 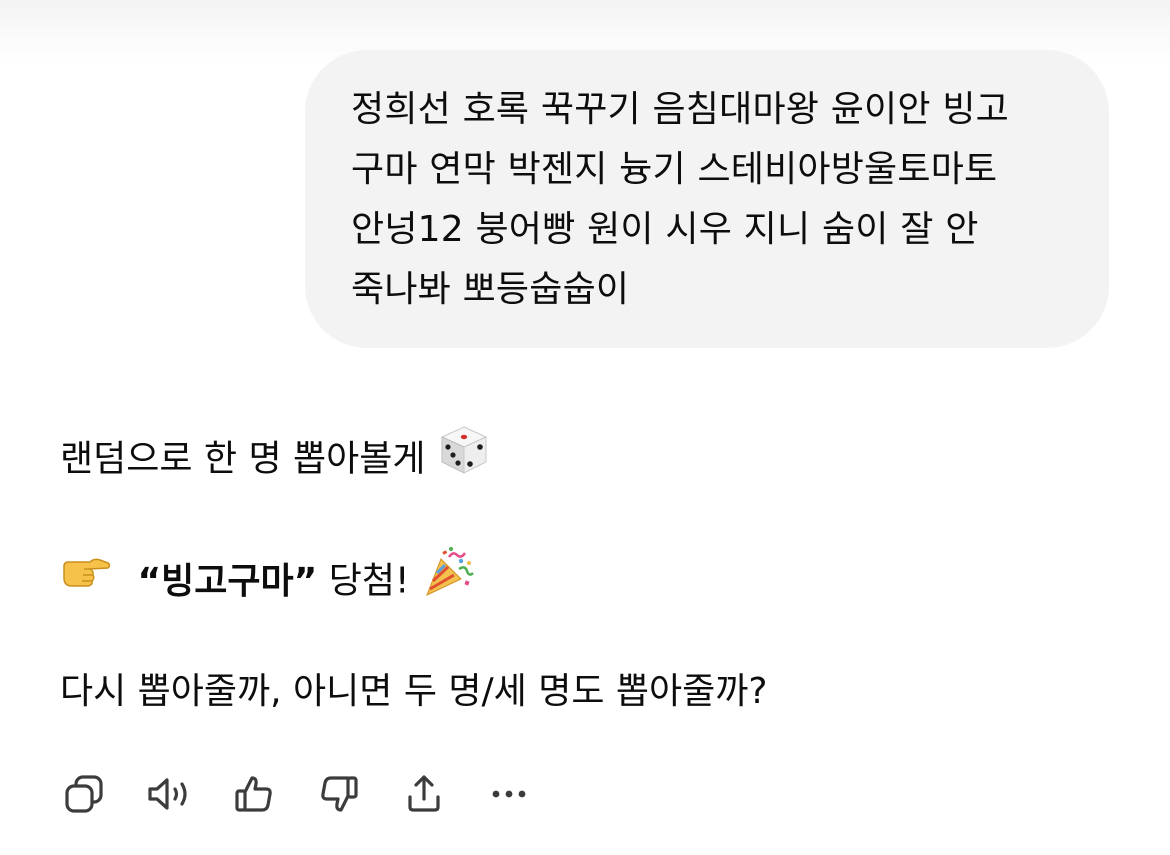 I want to click on thumbs-up-button, so click(x=254, y=794).